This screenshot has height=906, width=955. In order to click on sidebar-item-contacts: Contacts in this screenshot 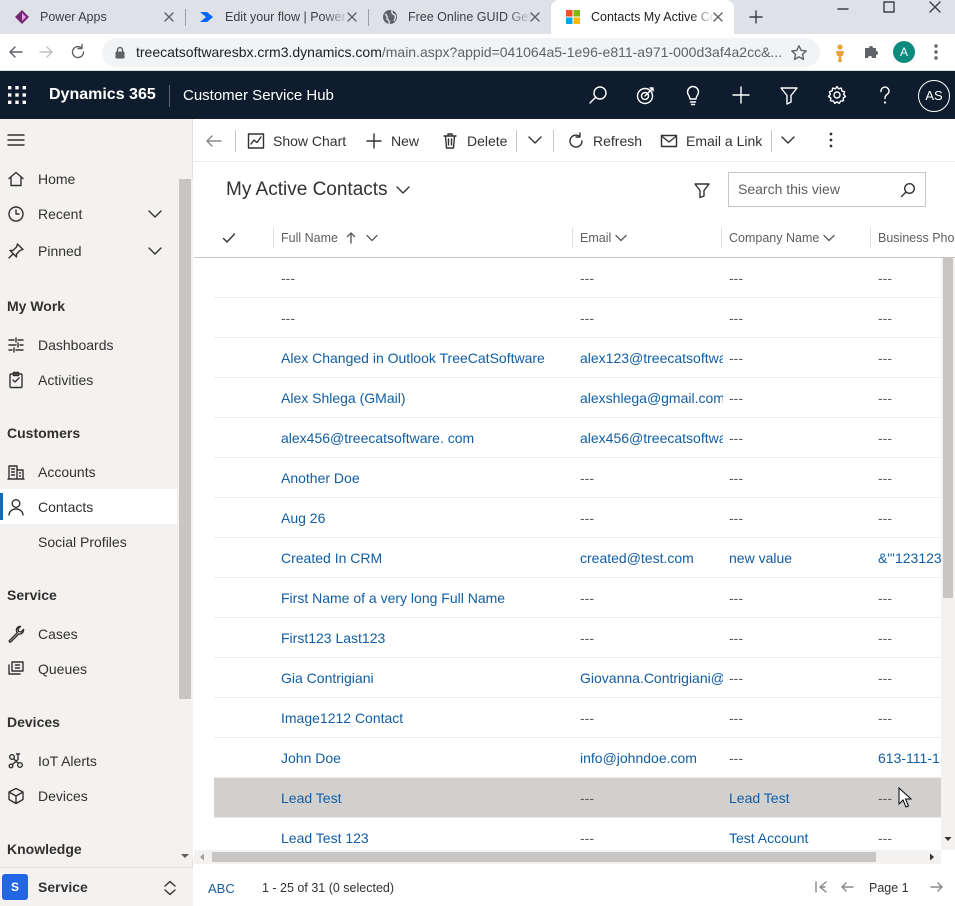, I will do `click(88, 506)`.